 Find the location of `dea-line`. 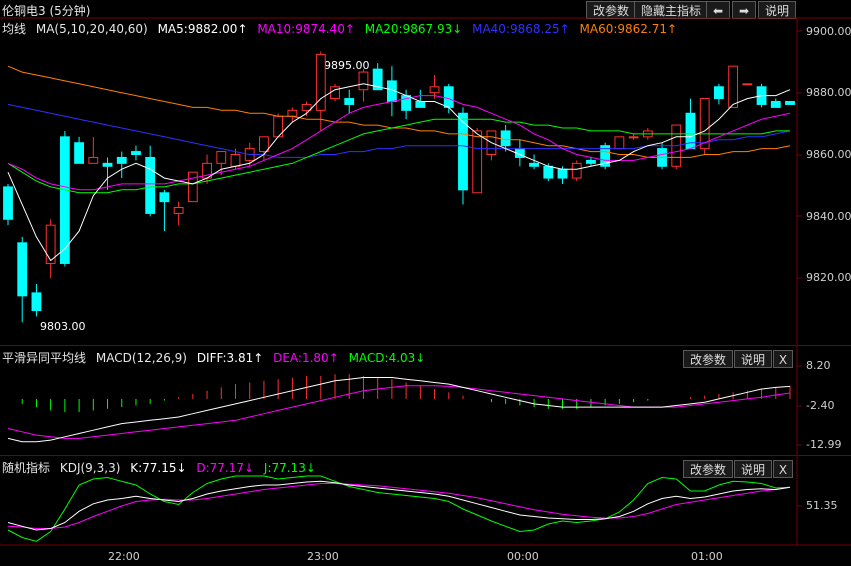

dea-line is located at coordinates (399, 412).